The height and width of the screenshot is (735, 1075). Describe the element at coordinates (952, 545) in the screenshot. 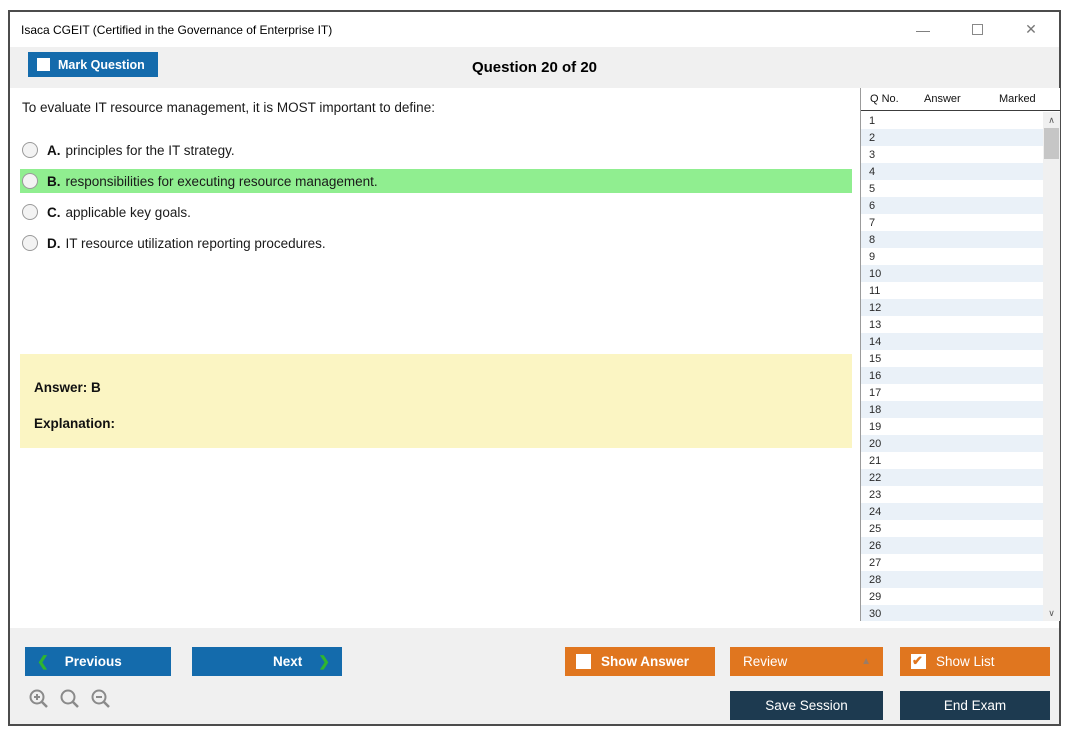

I see `question-list-row: 26` at that location.